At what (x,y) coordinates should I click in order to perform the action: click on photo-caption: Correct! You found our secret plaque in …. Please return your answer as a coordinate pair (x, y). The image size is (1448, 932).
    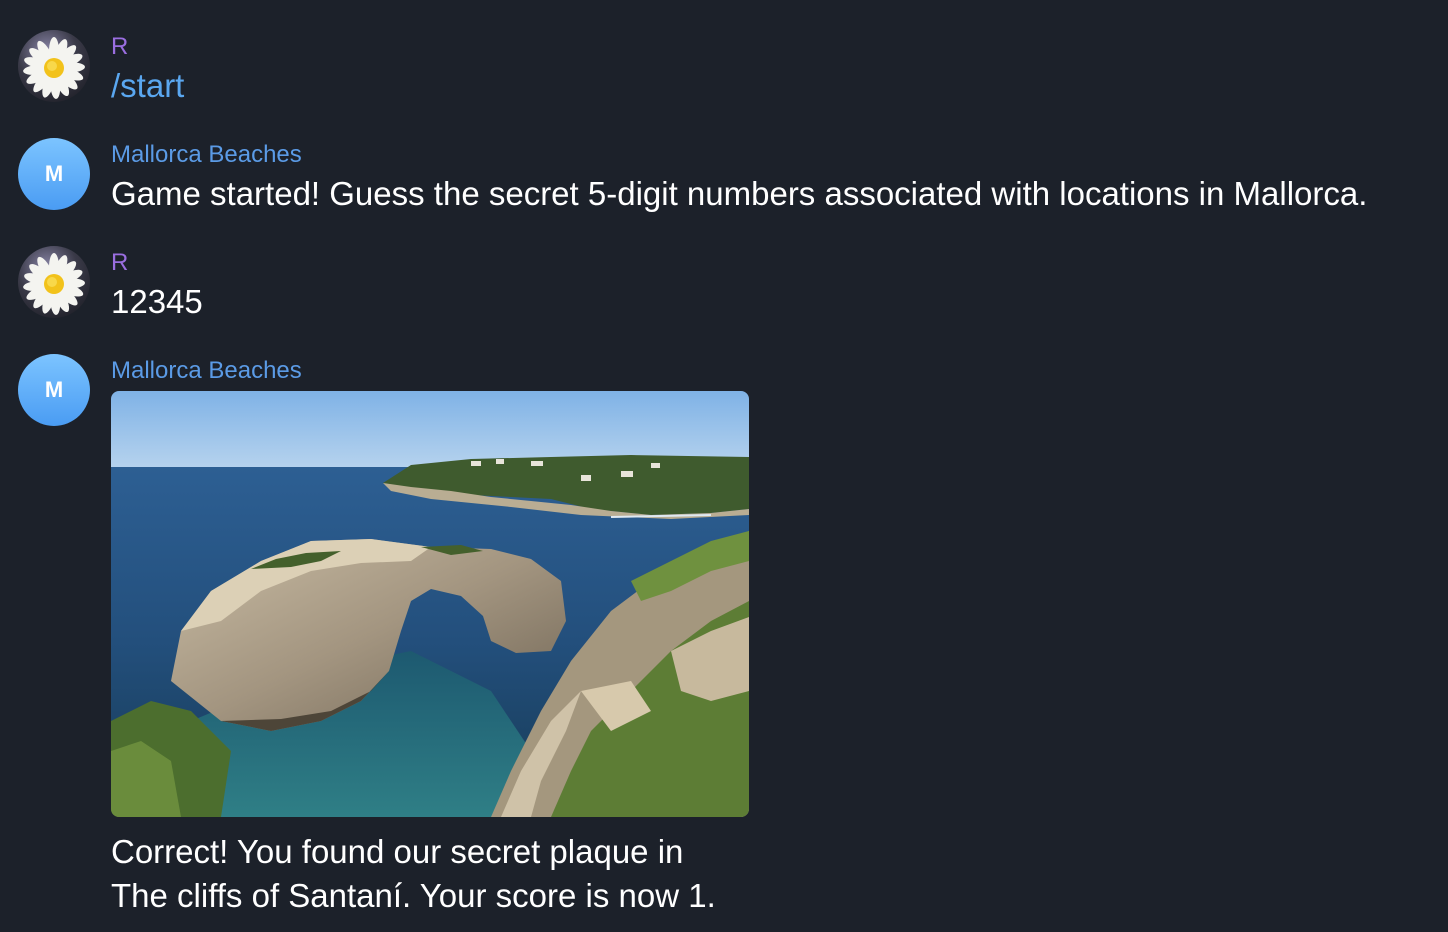
    Looking at the image, I should click on (461, 874).